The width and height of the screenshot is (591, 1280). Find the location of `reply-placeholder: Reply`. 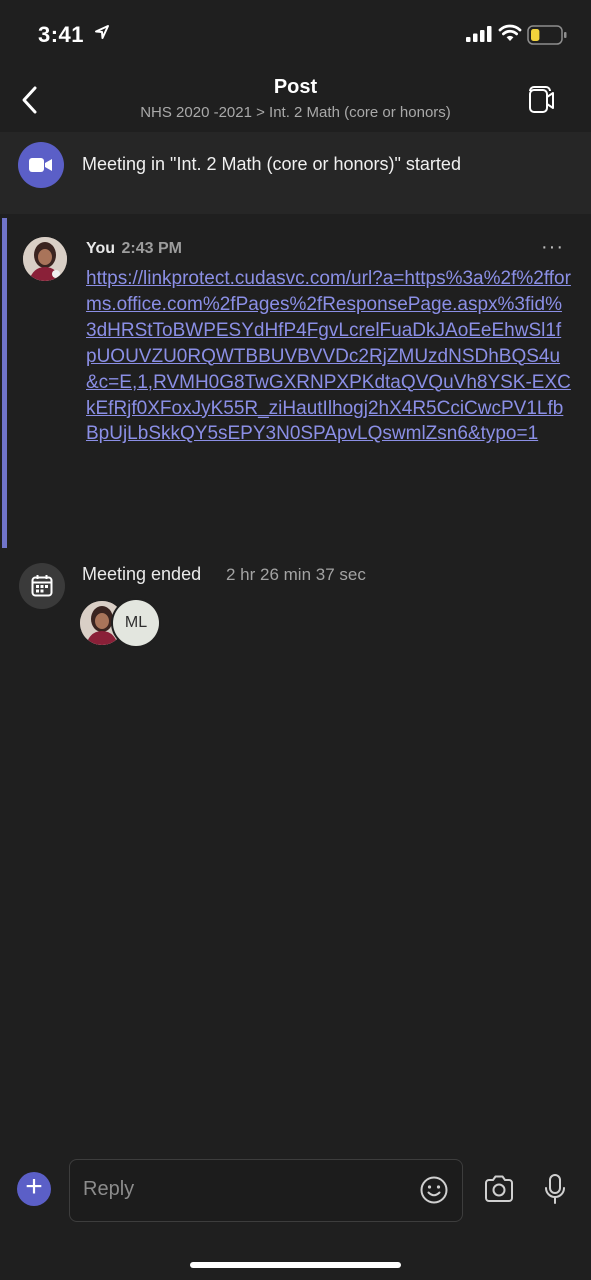

reply-placeholder: Reply is located at coordinates (109, 1189).